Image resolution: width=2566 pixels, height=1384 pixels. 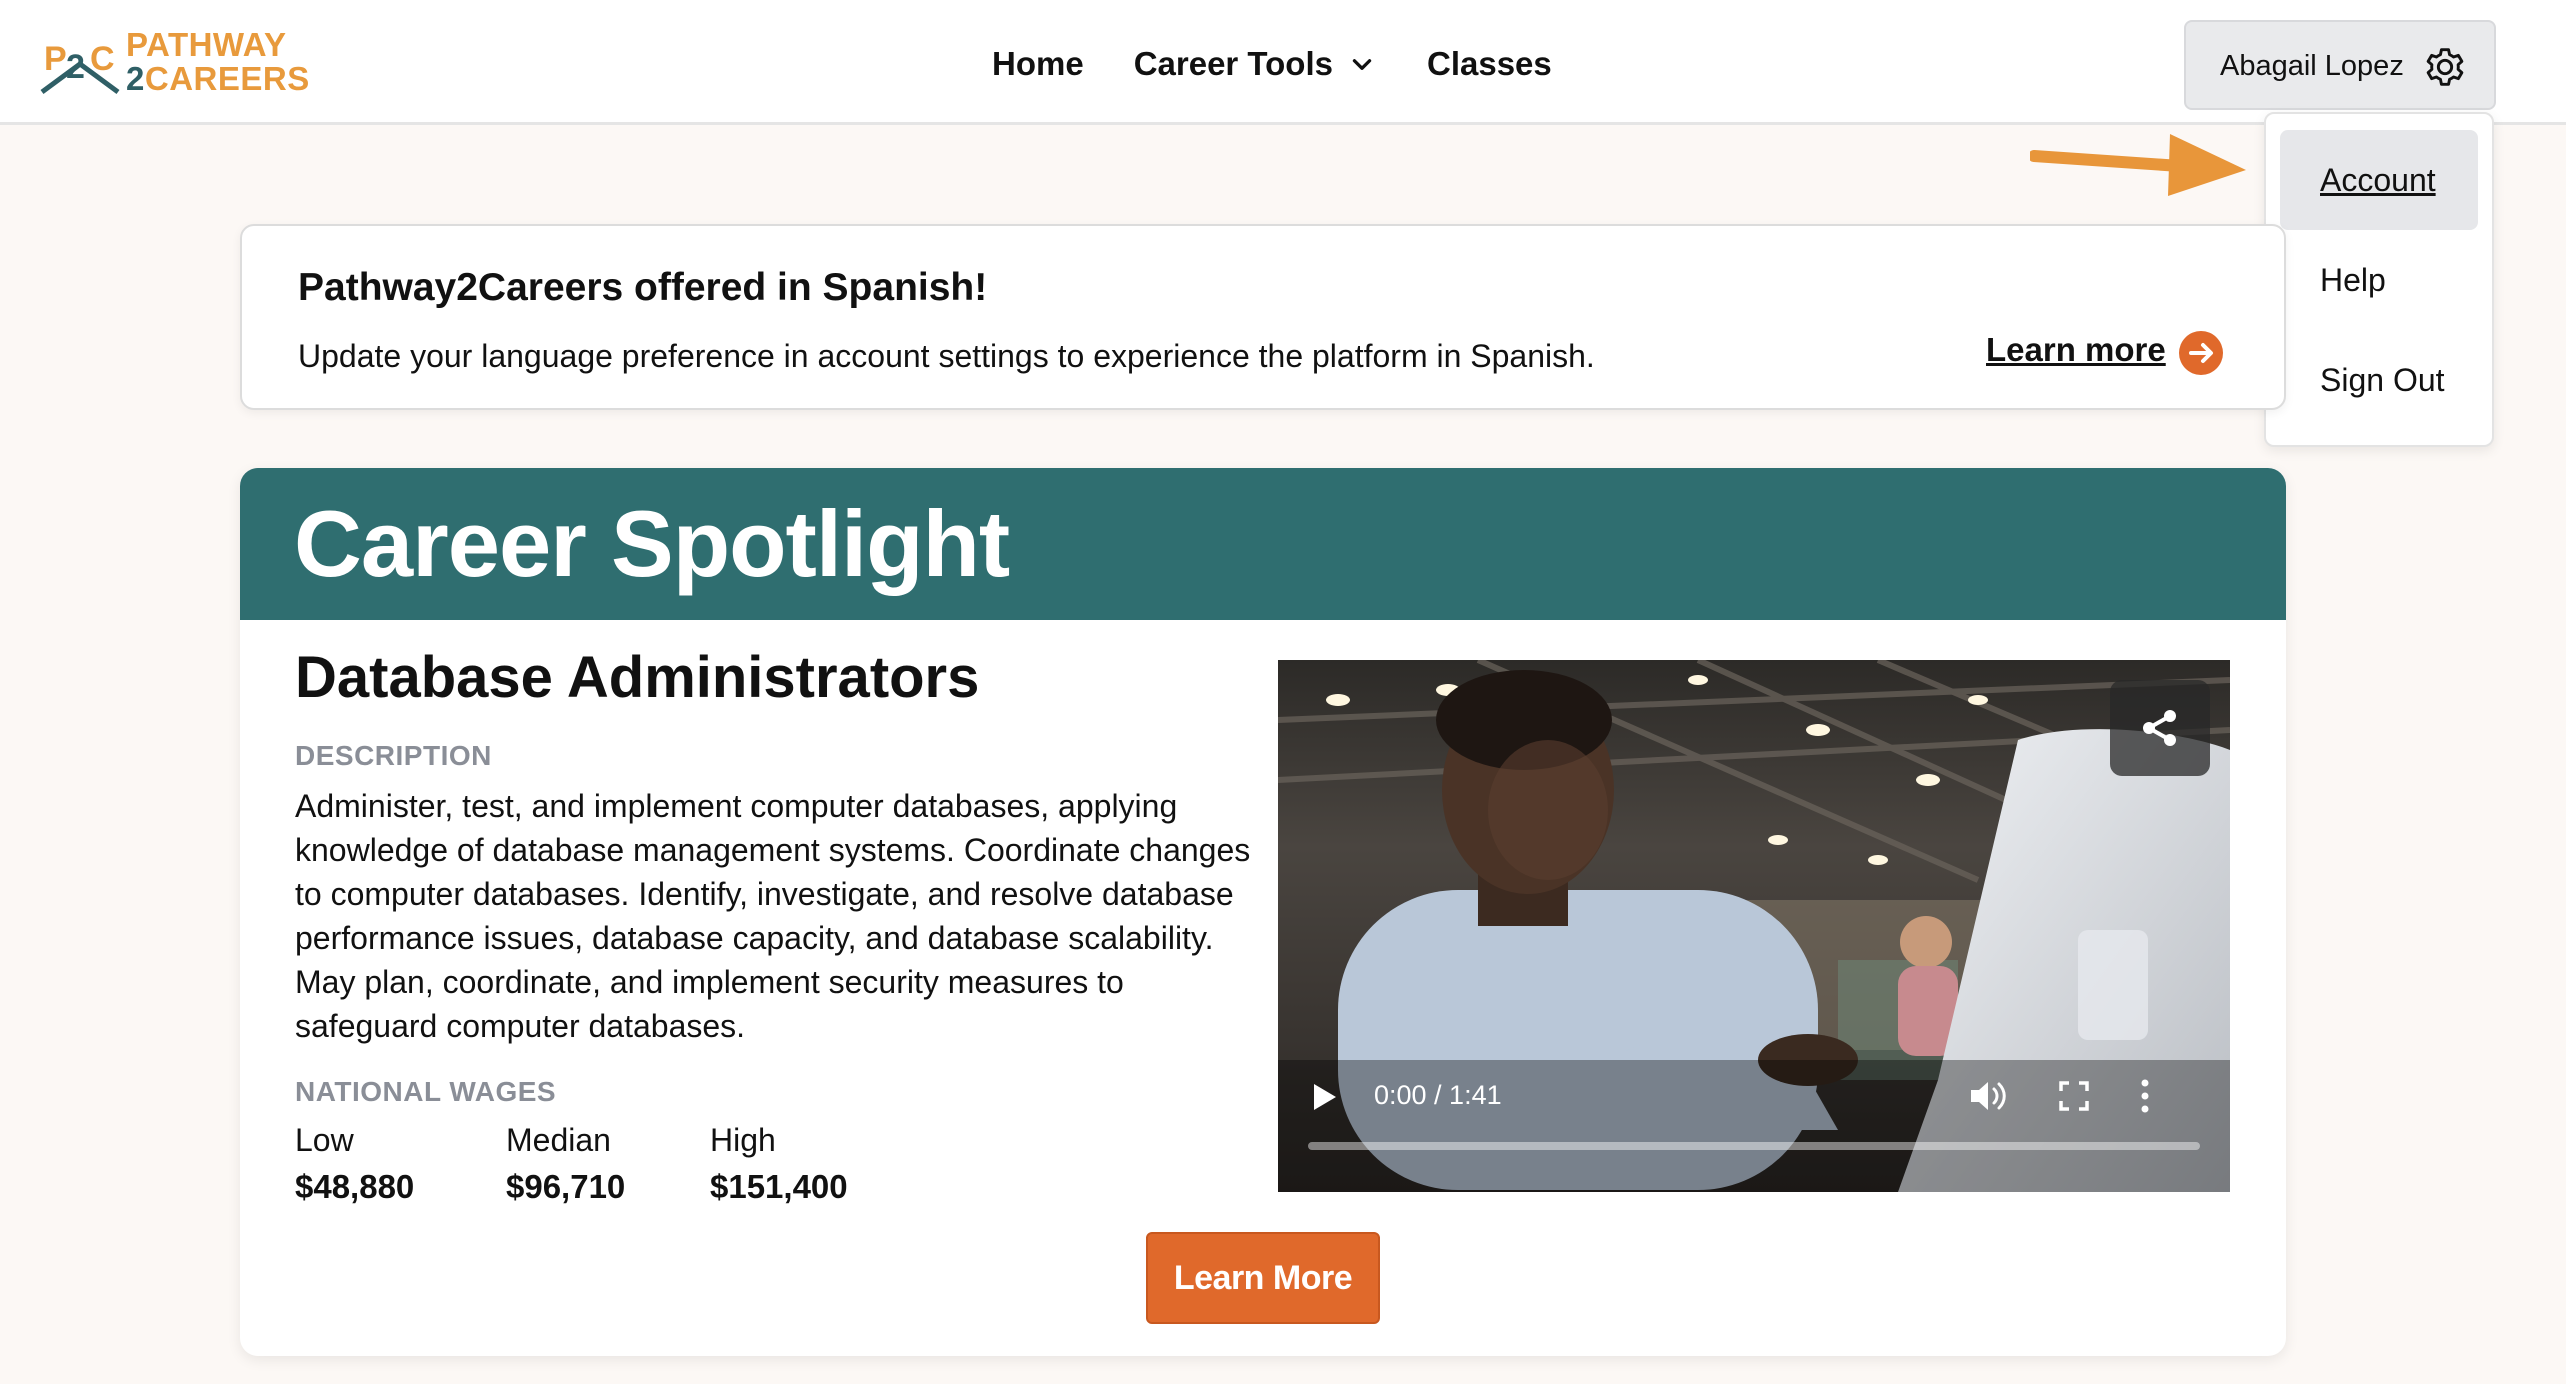 I want to click on wage-low-value: $48,880, so click(x=355, y=1186).